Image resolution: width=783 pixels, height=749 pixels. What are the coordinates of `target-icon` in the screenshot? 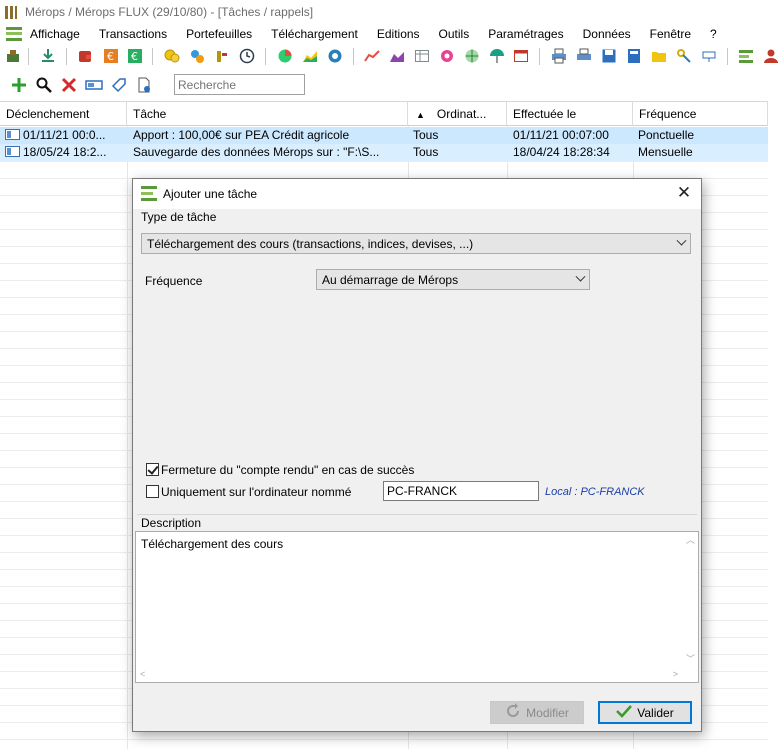 It's located at (335, 56).